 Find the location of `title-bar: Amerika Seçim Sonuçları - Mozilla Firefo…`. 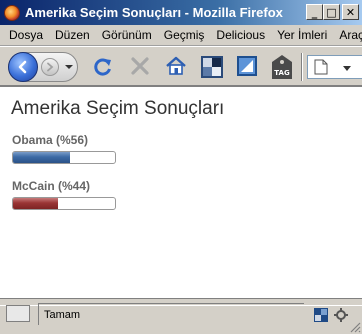

title-bar: Amerika Seçim Sonuçları - Mozilla Firefo… is located at coordinates (181, 12).